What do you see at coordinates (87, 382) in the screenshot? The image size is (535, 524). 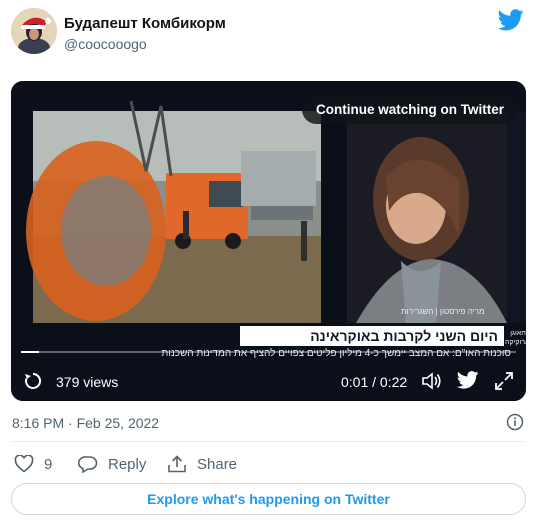 I see `view-count: 379 views` at bounding box center [87, 382].